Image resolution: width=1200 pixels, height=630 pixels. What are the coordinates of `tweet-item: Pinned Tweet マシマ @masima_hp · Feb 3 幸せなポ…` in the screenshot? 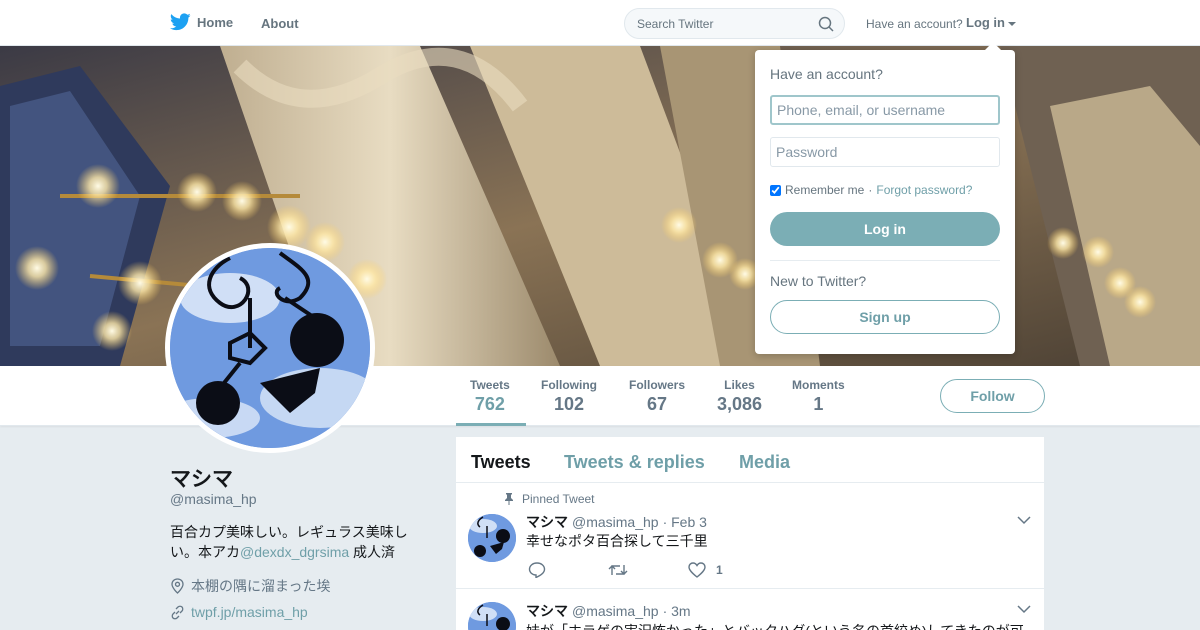 It's located at (750, 536).